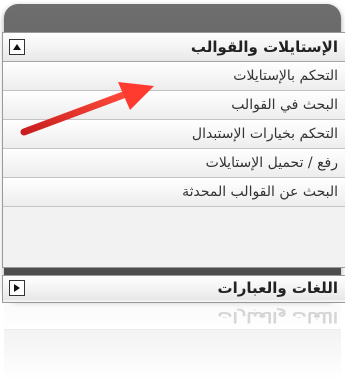  What do you see at coordinates (17, 288) in the screenshot?
I see `expand-right-icon` at bounding box center [17, 288].